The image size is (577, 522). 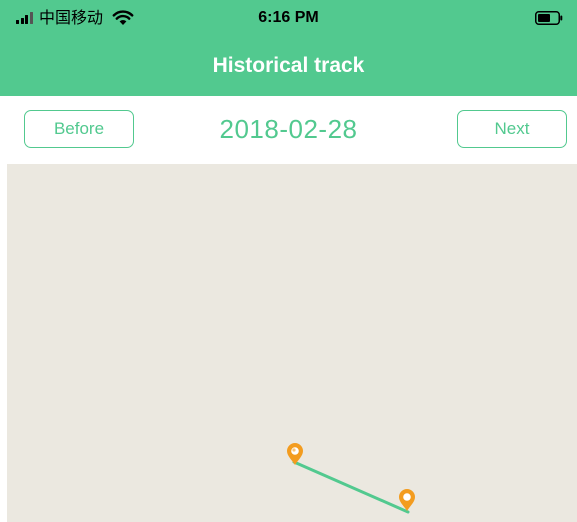 I want to click on nav-bar: Historical track, so click(x=288, y=66).